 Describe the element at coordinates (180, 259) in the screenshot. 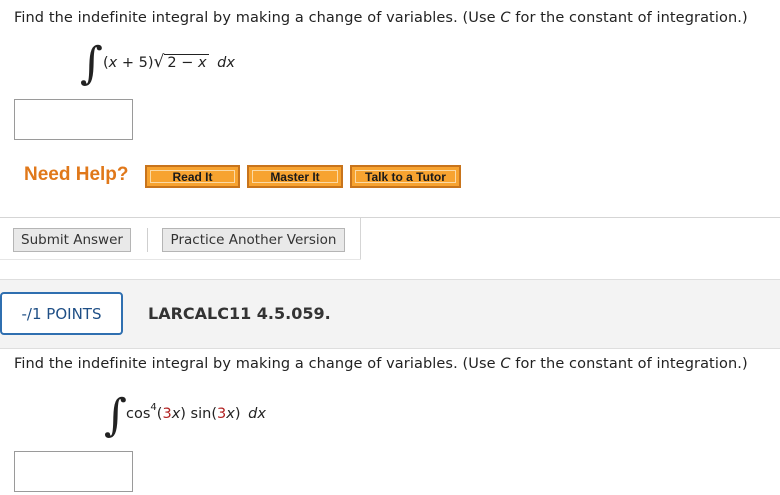

I see `actions-panel-bottom` at that location.